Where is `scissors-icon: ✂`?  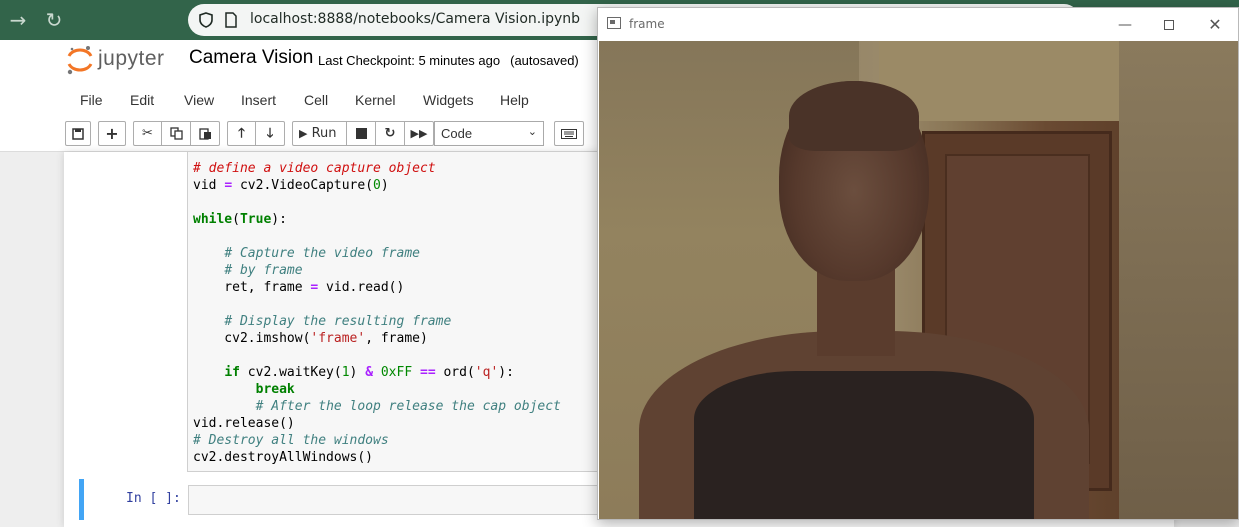 scissors-icon: ✂ is located at coordinates (147, 133).